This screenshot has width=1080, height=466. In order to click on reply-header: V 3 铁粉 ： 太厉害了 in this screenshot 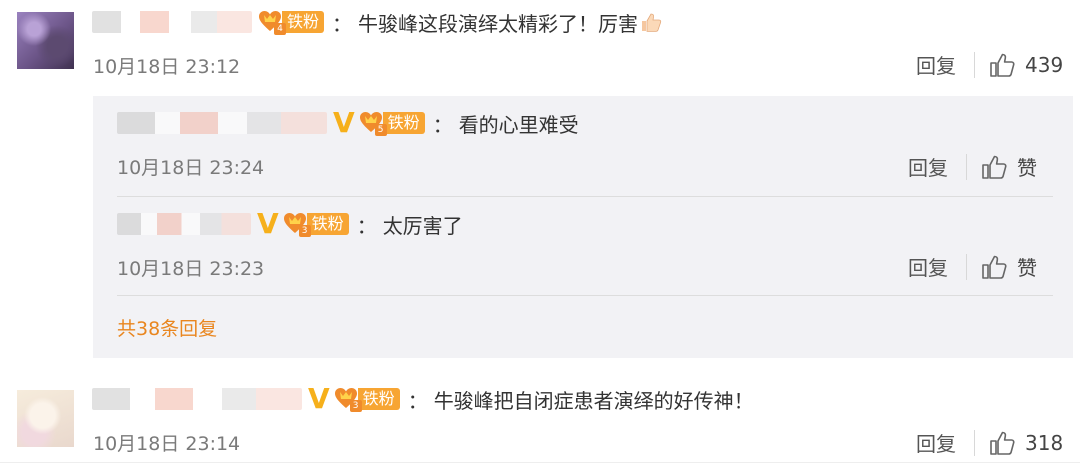, I will do `click(290, 224)`.